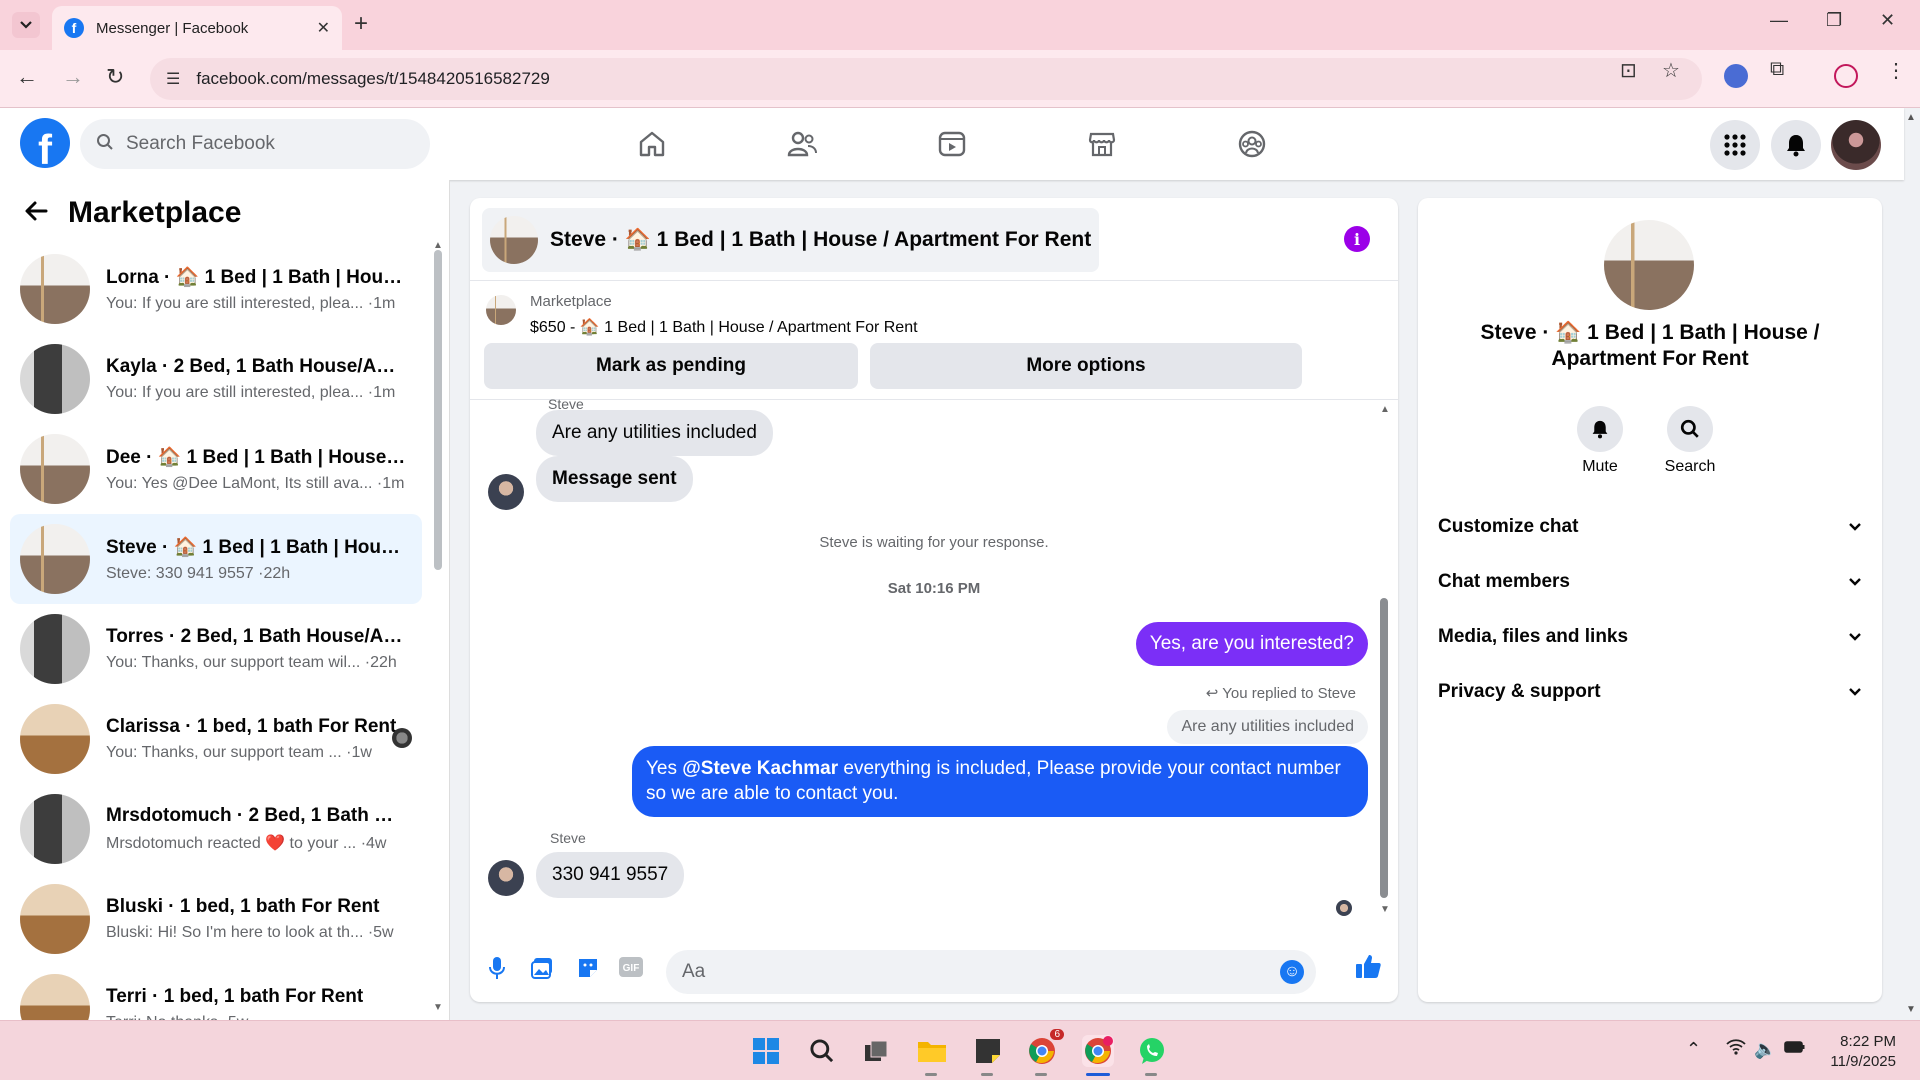  Describe the element at coordinates (1041, 1074) in the screenshot. I see `chrome-running-indicator` at that location.